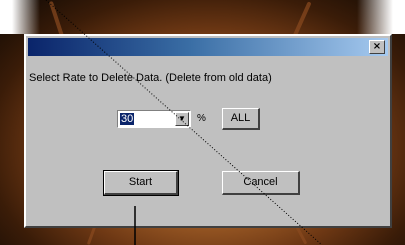 This screenshot has height=245, width=405. Describe the element at coordinates (141, 183) in the screenshot. I see `start-button: Start` at that location.